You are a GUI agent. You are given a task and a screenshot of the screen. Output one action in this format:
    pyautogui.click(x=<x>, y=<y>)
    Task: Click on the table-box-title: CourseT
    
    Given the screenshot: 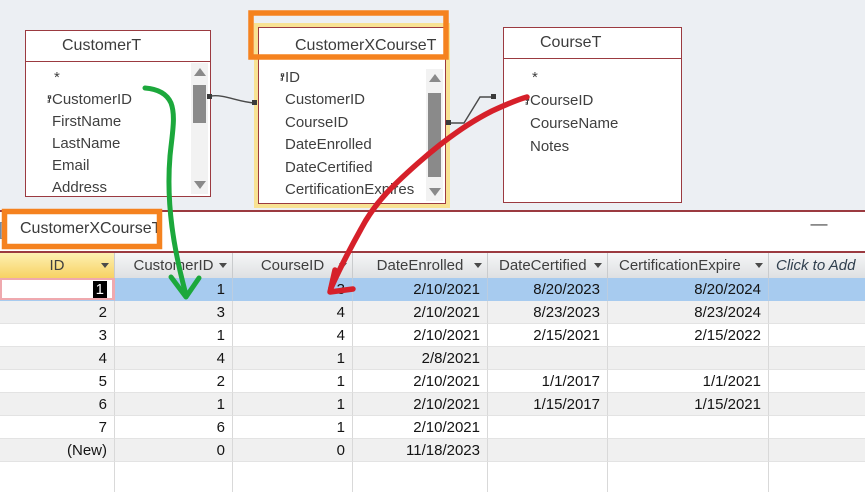 What is the action you would take?
    pyautogui.click(x=592, y=43)
    